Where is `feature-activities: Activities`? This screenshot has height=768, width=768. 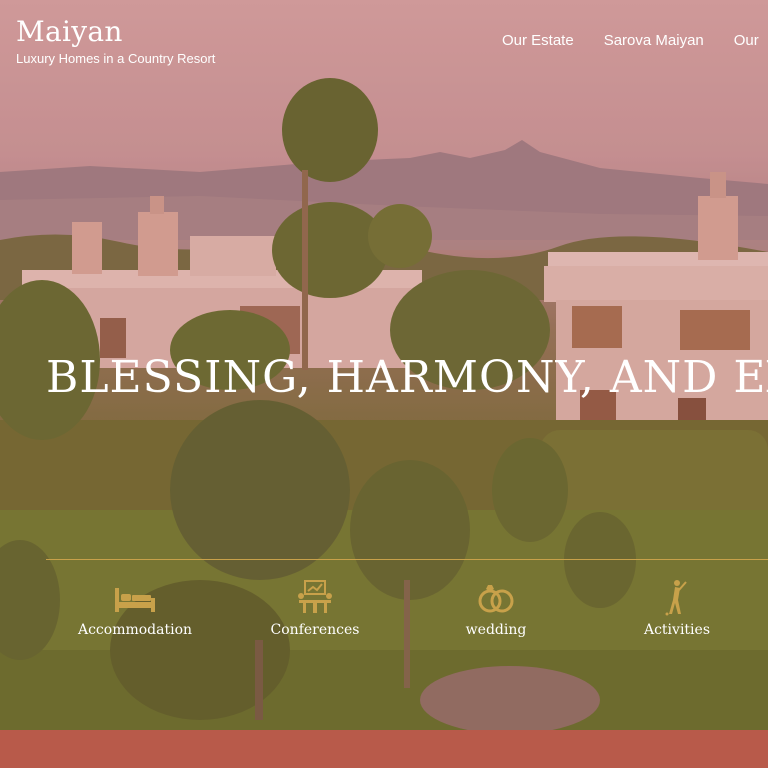 feature-activities: Activities is located at coordinates (677, 608).